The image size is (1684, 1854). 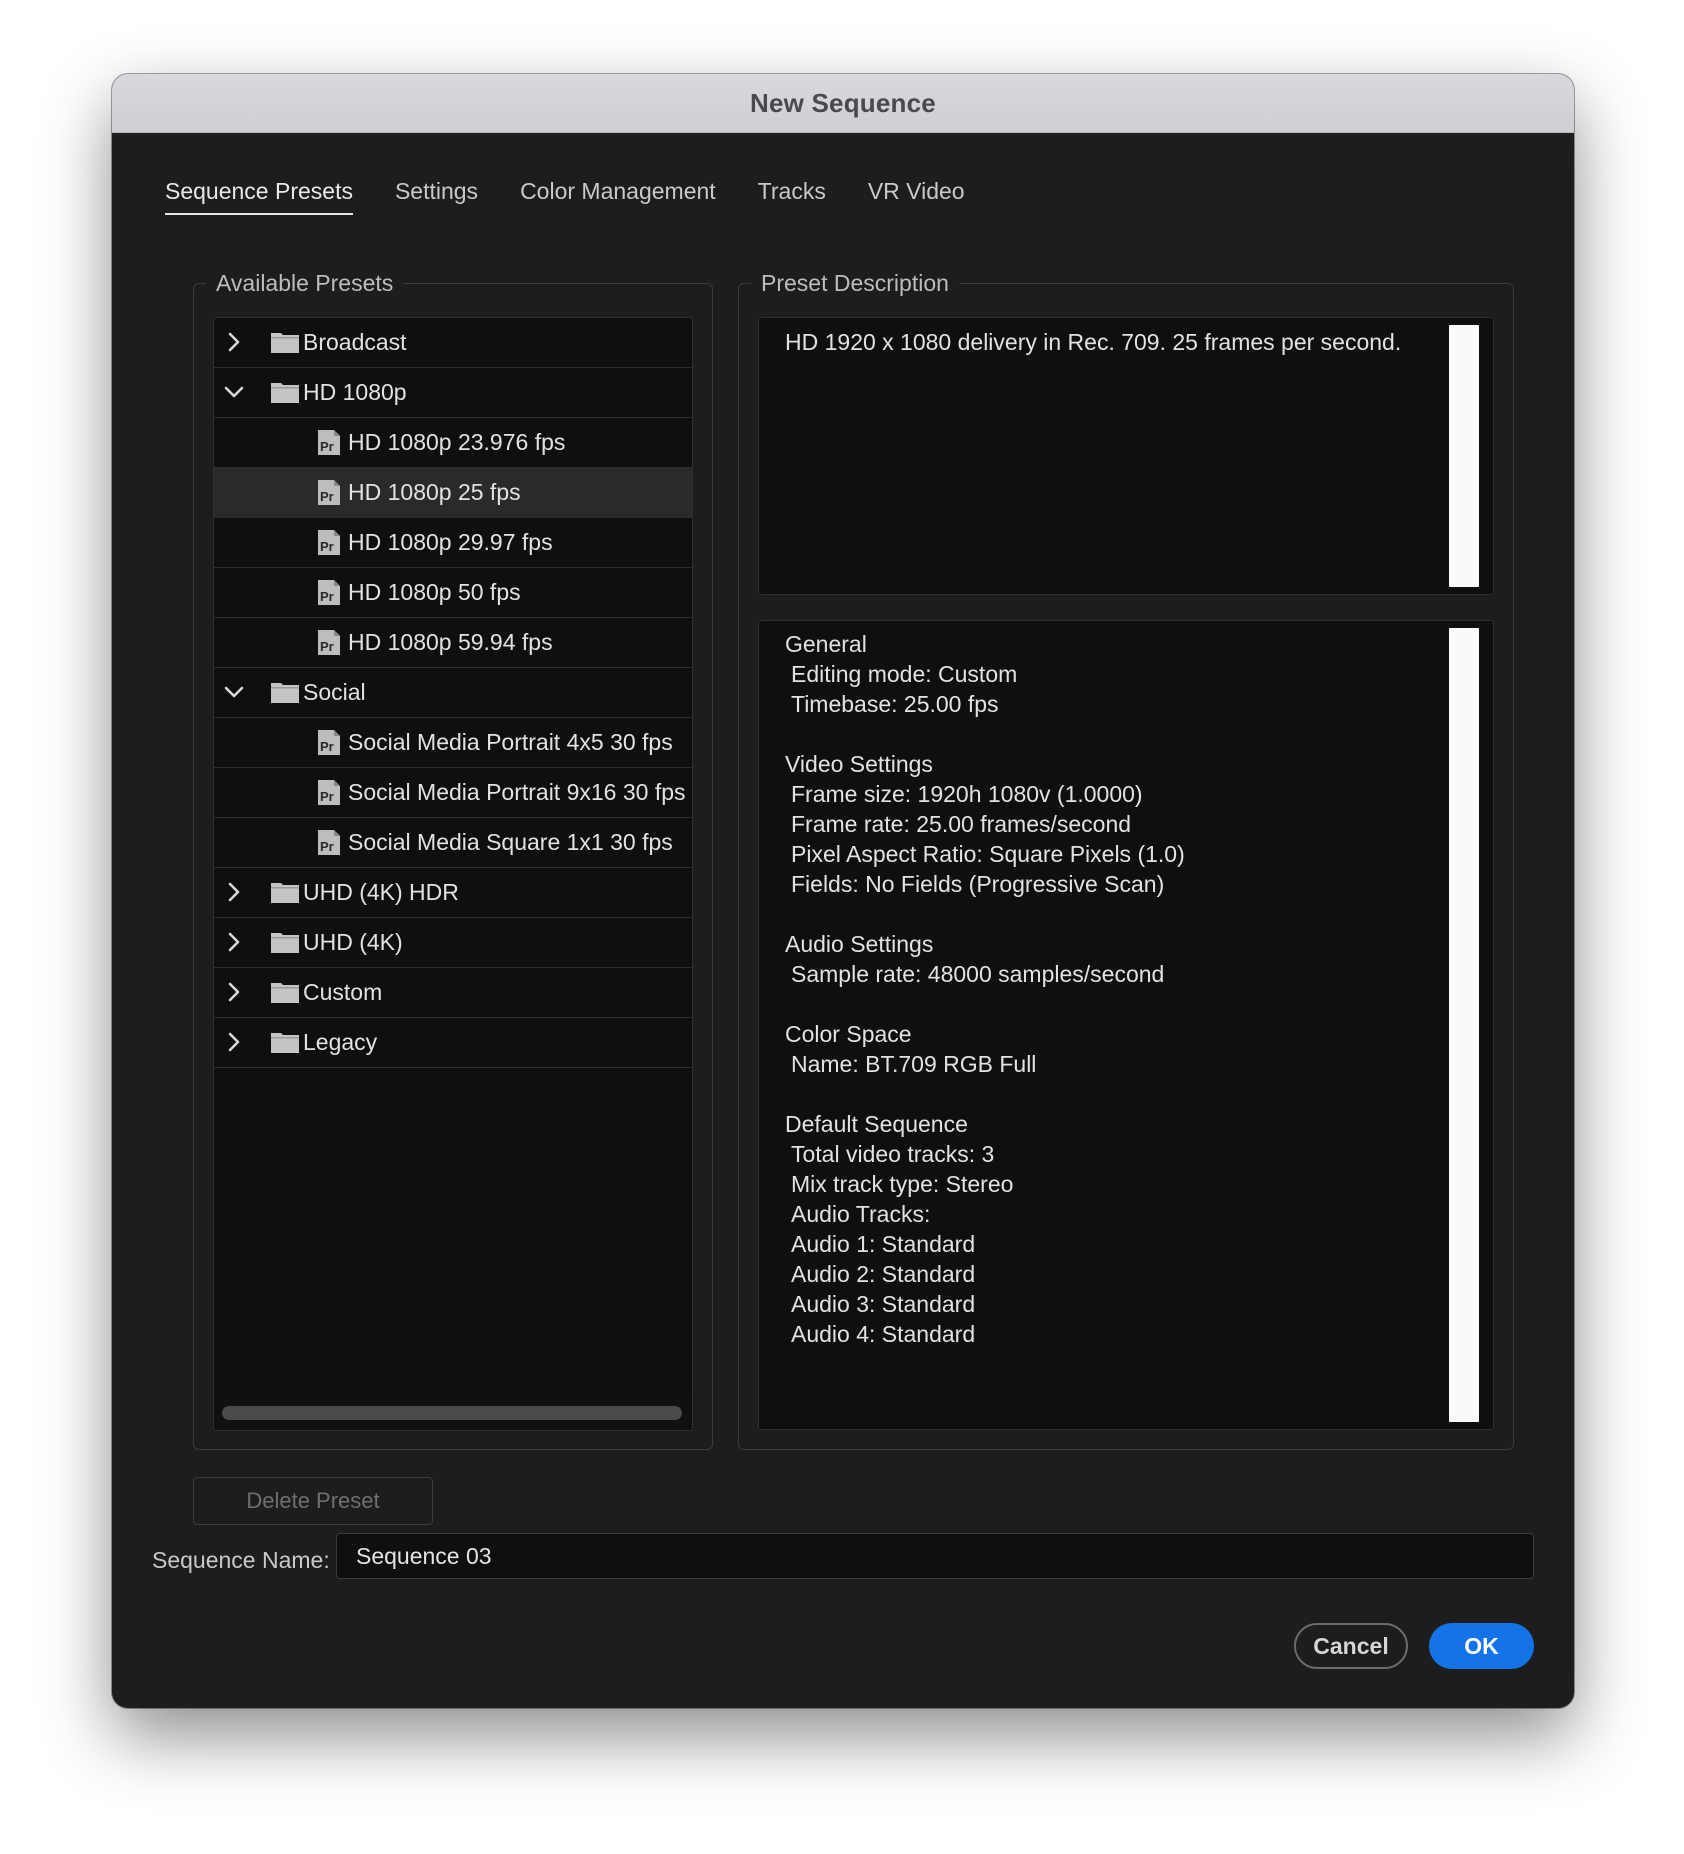 I want to click on preset-row: Pr HD 1080p 59.94 fps, so click(x=453, y=643).